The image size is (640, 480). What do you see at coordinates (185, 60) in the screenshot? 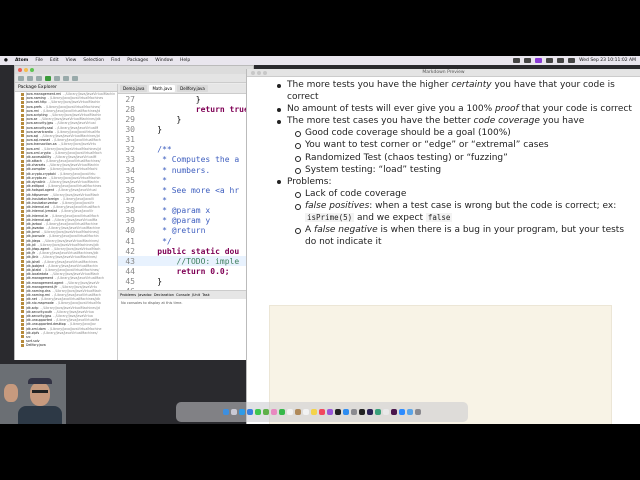
I see `menu-help: Help` at bounding box center [185, 60].